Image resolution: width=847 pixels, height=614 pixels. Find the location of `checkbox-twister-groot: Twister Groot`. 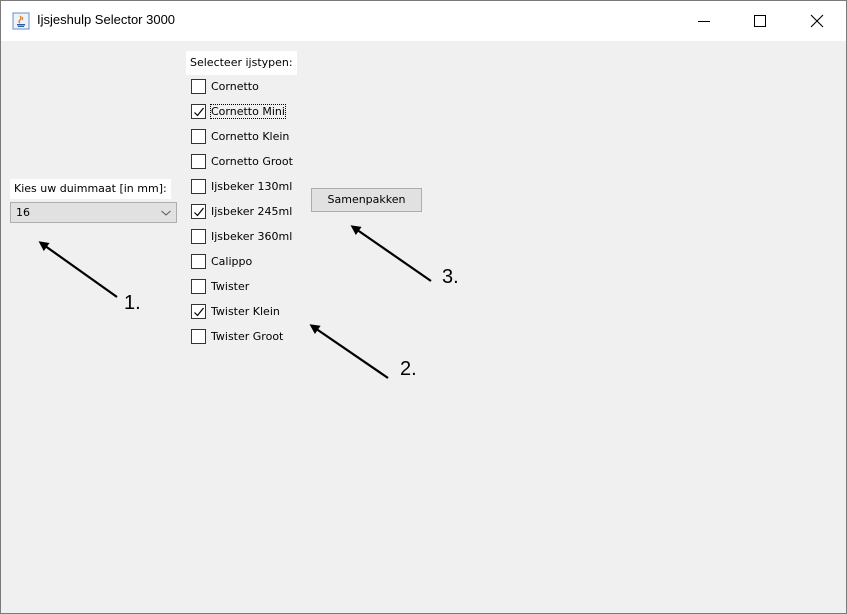

checkbox-twister-groot: Twister Groot is located at coordinates (265, 336).